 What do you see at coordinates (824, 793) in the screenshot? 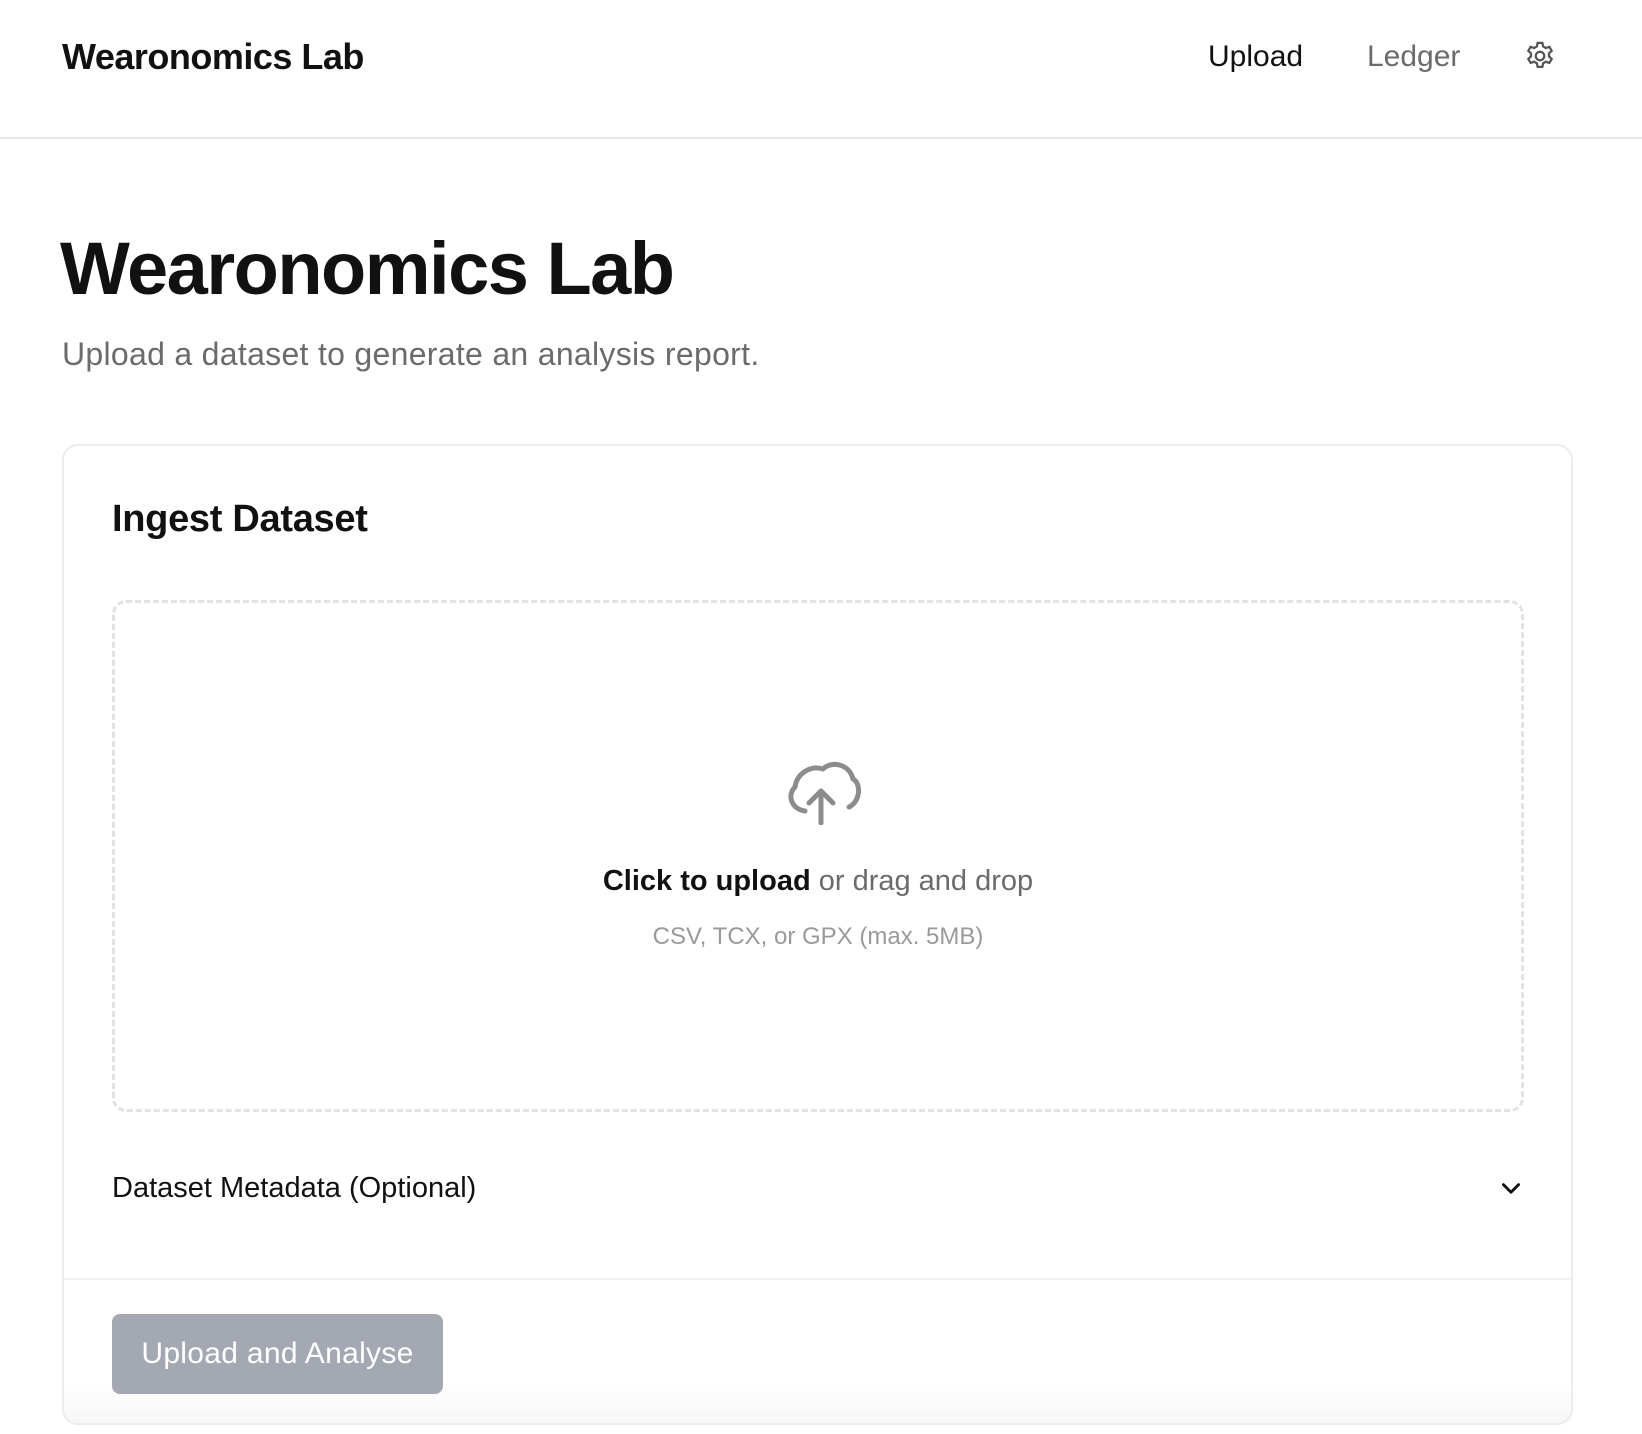
I see `cloud-upload-icon` at bounding box center [824, 793].